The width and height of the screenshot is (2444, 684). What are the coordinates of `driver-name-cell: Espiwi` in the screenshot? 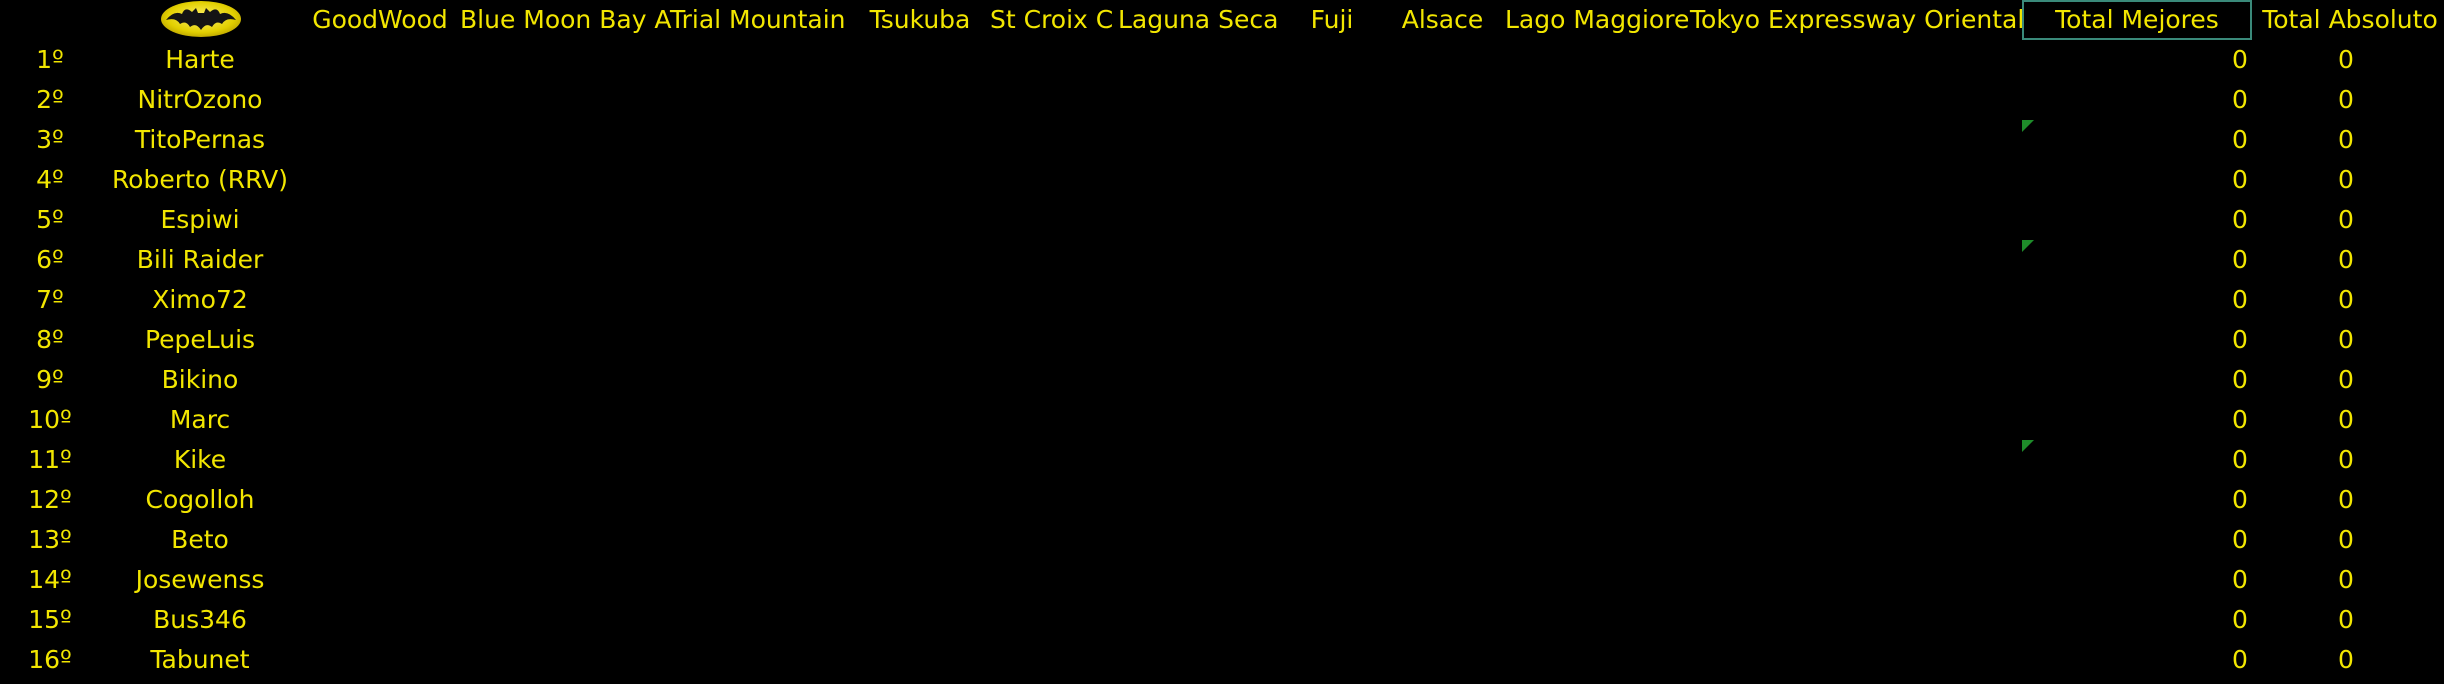 It's located at (200, 220).